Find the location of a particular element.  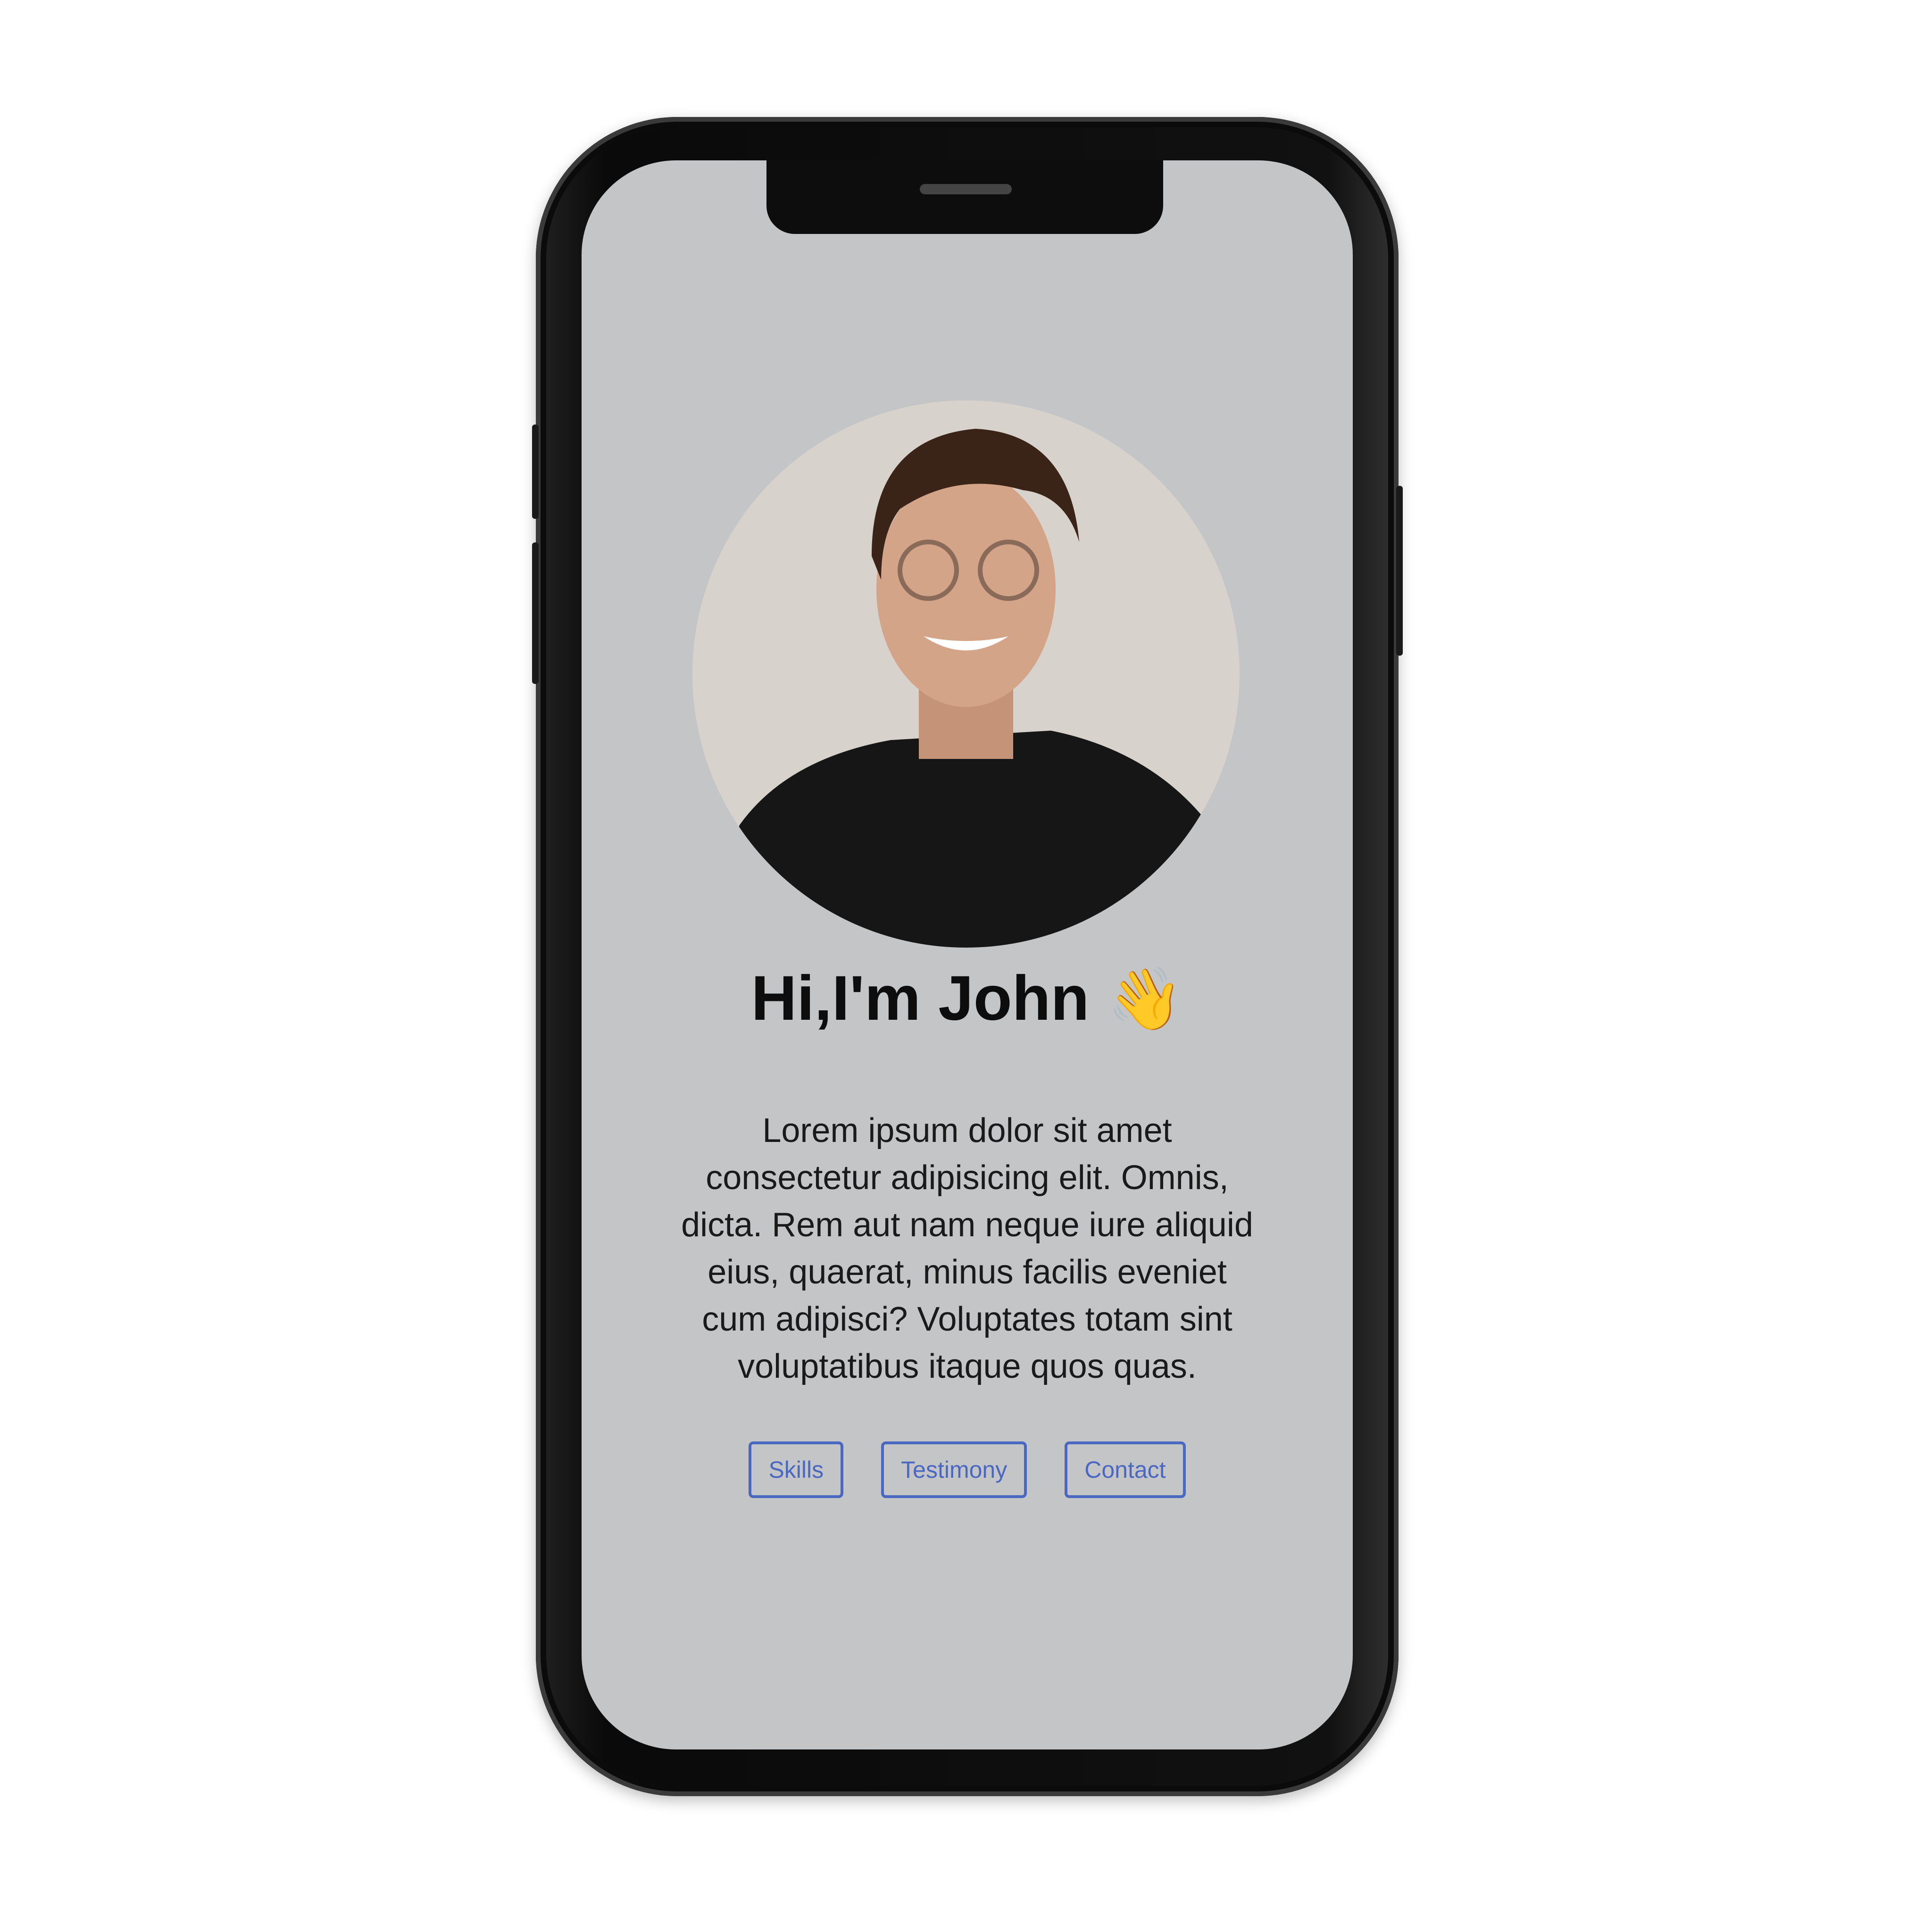

nav-buttons: Skills Testimony Contact is located at coordinates (967, 1469).